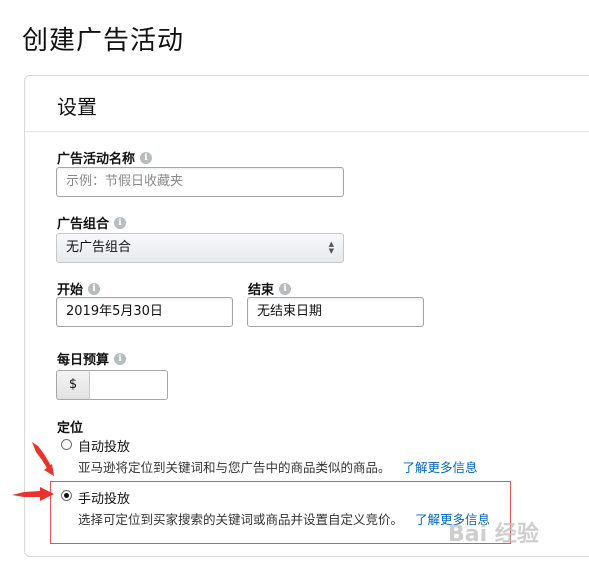 The width and height of the screenshot is (589, 570). Describe the element at coordinates (96, 159) in the screenshot. I see `campaign-name-label-text: 广告活动名称` at that location.